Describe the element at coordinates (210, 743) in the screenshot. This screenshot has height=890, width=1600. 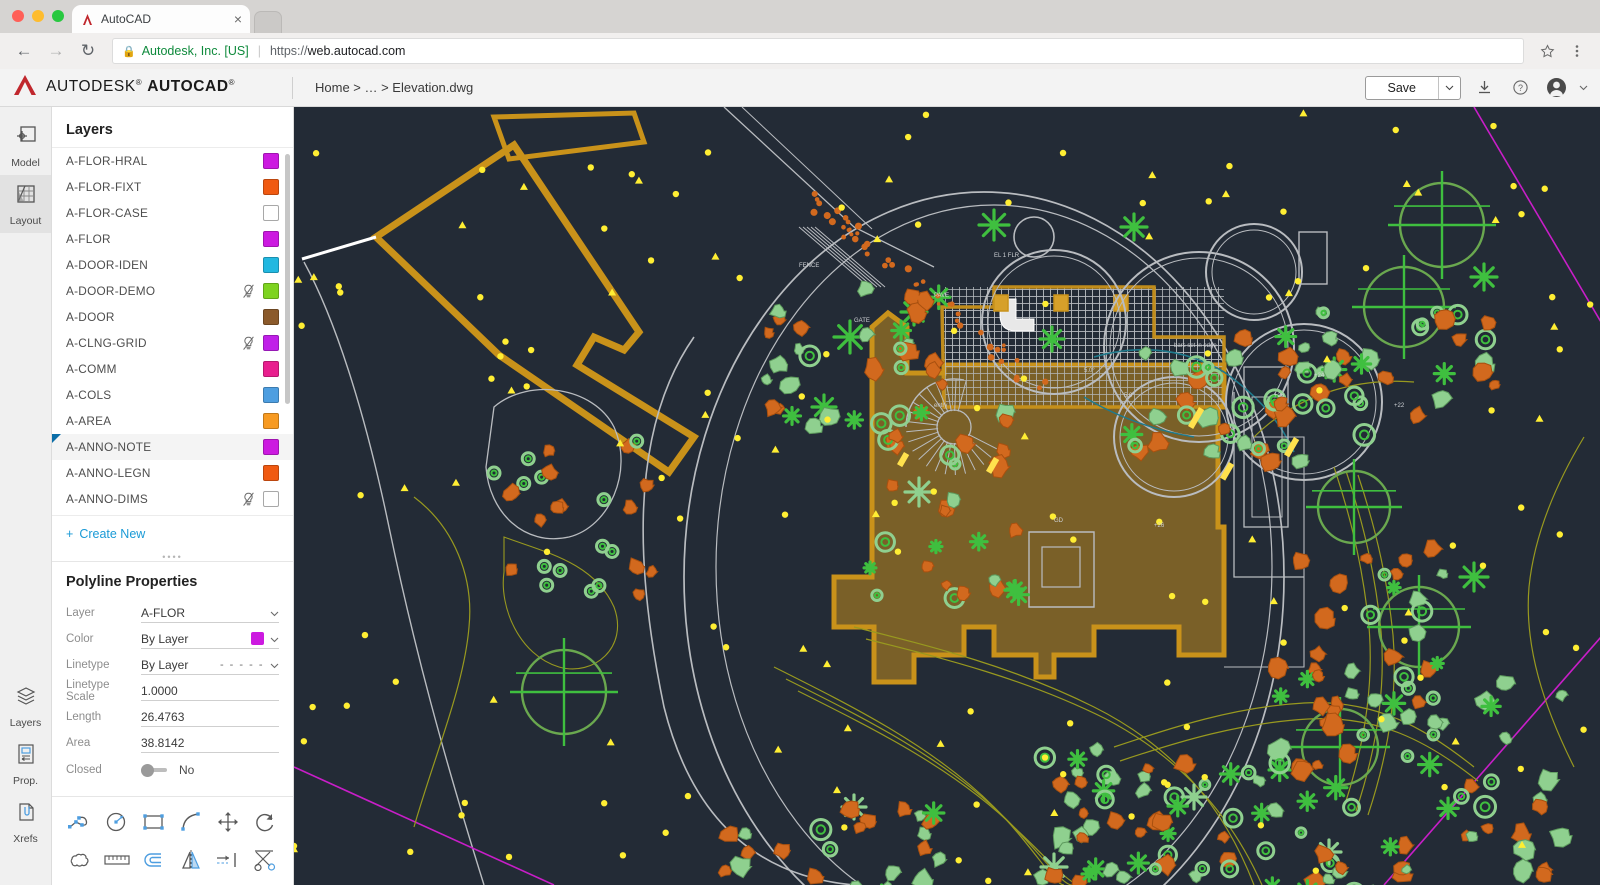
I see `property-value-area: 38.8142` at that location.